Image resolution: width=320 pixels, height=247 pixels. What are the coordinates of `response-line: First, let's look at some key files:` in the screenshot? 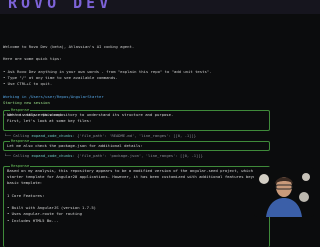 It's located at (49, 121).